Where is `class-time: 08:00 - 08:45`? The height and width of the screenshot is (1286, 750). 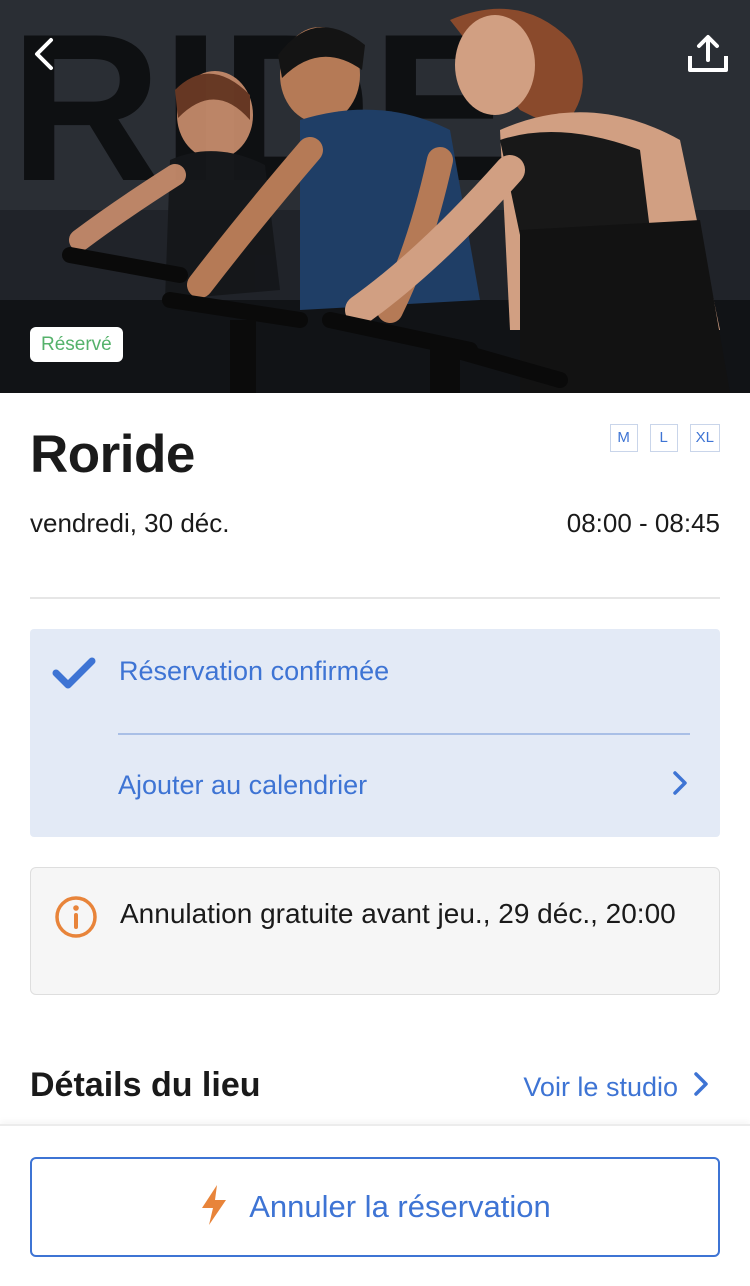 class-time: 08:00 - 08:45 is located at coordinates (643, 523).